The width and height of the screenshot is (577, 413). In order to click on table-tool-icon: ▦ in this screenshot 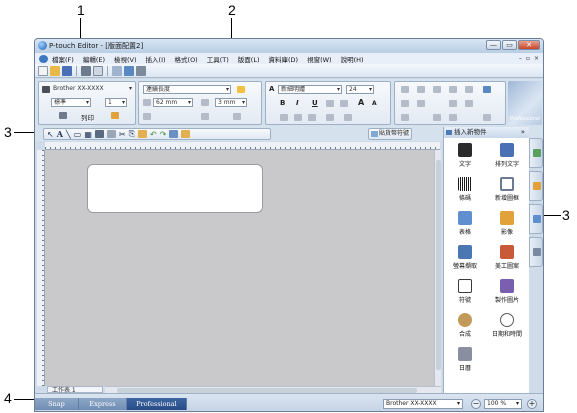, I will do `click(88, 134)`.